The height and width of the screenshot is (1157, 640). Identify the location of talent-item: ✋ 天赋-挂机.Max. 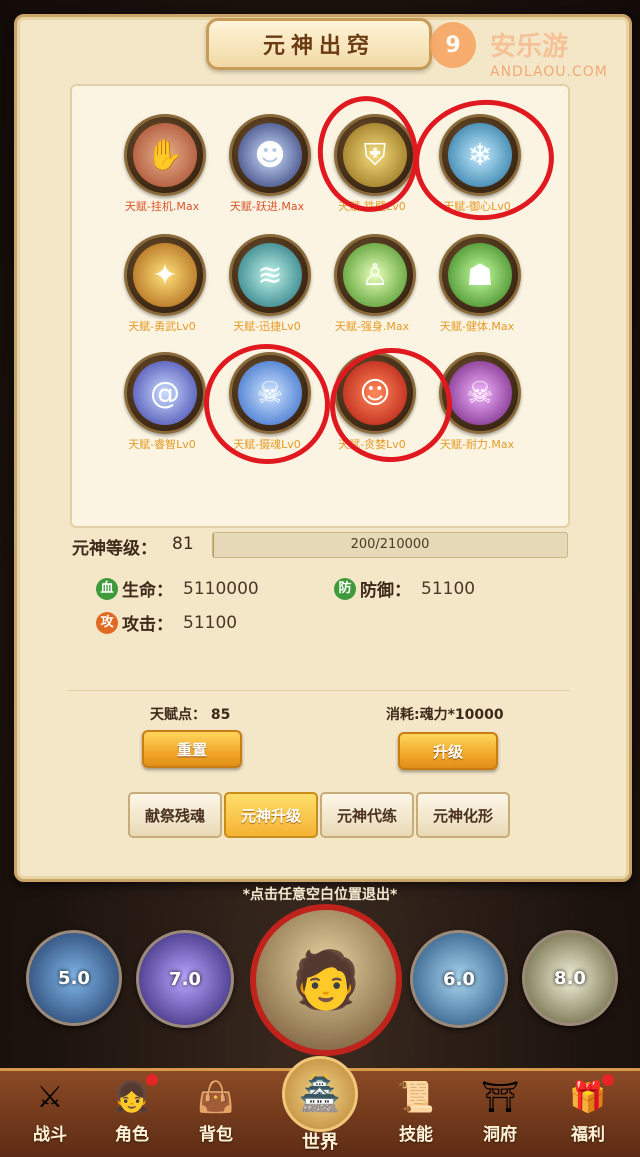
(162, 179).